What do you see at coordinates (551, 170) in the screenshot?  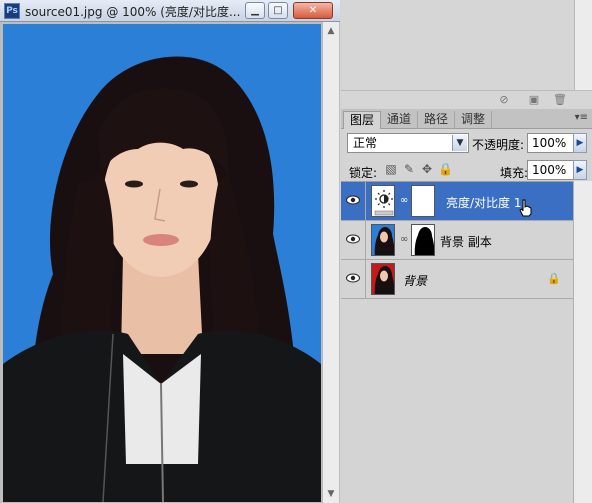 I see `fill-field: 100%` at bounding box center [551, 170].